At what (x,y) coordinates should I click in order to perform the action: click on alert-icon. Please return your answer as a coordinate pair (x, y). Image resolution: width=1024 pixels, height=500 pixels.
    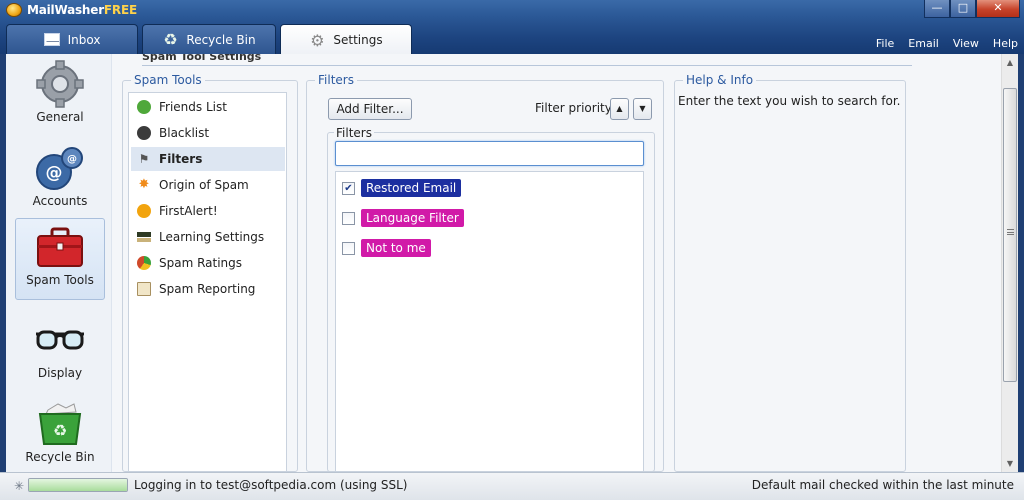
    Looking at the image, I should click on (144, 211).